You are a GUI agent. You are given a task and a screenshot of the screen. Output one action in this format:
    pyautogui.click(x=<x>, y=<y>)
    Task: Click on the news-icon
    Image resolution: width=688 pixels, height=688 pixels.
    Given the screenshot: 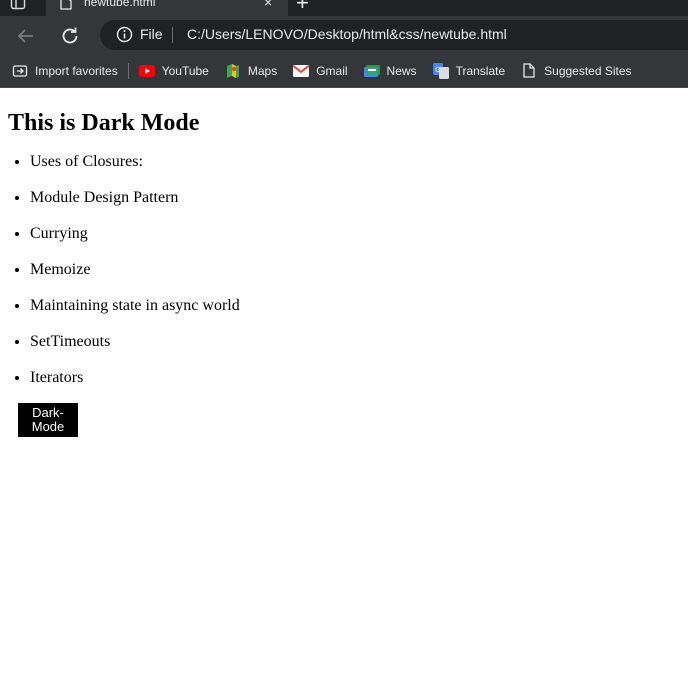 What is the action you would take?
    pyautogui.click(x=371, y=71)
    